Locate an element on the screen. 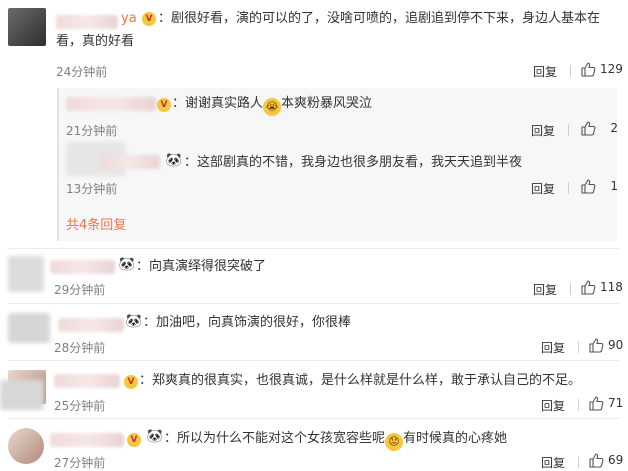 This screenshot has width=628, height=471. like-button: 129 is located at coordinates (601, 69).